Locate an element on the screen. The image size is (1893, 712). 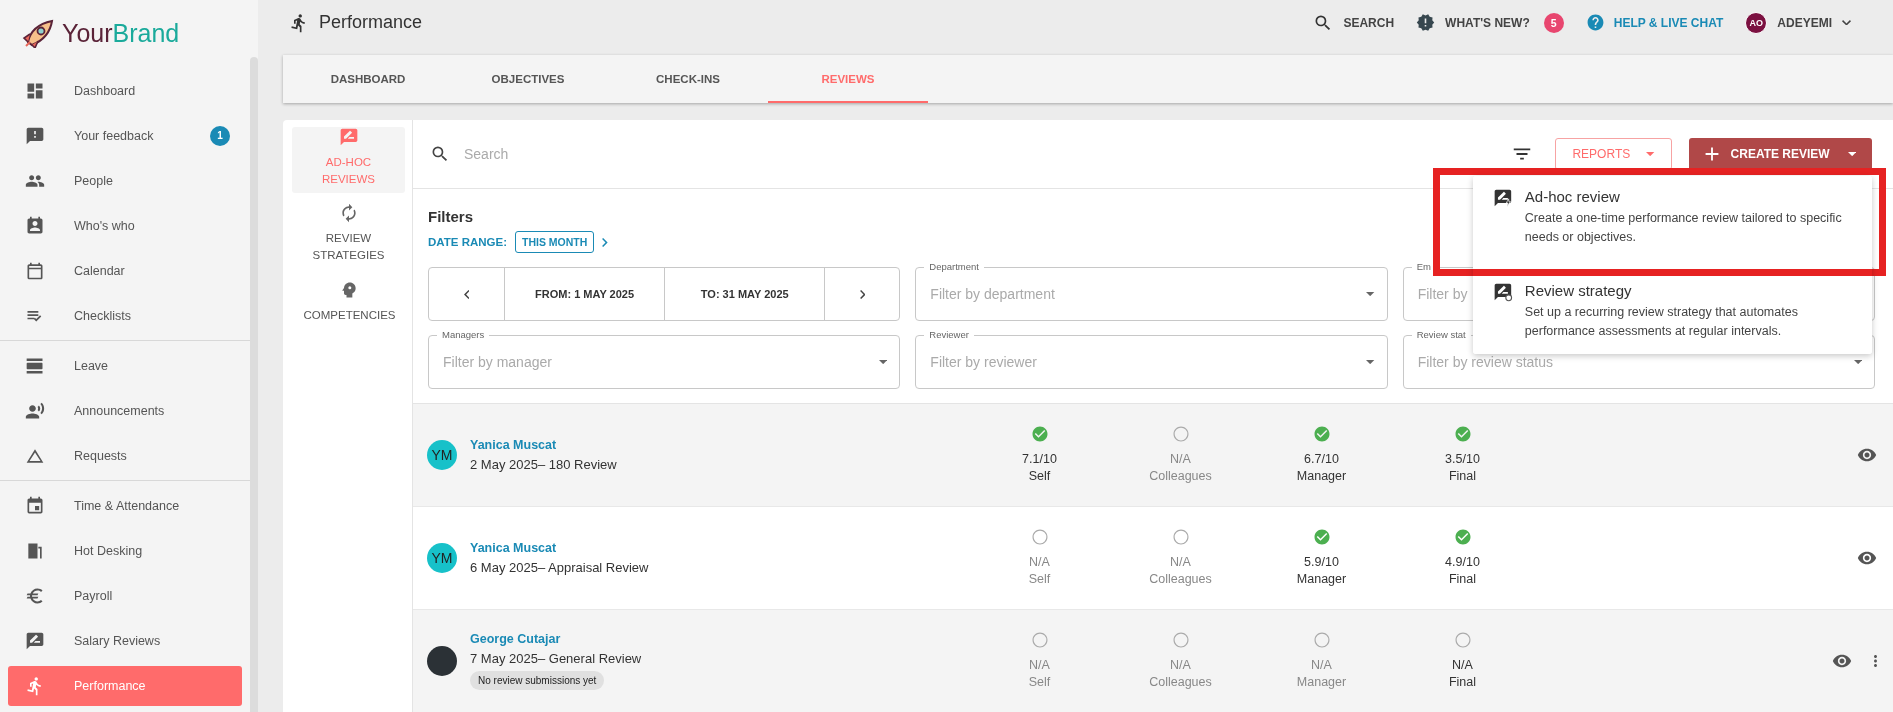
user-name: ADEYEMI is located at coordinates (1804, 22).